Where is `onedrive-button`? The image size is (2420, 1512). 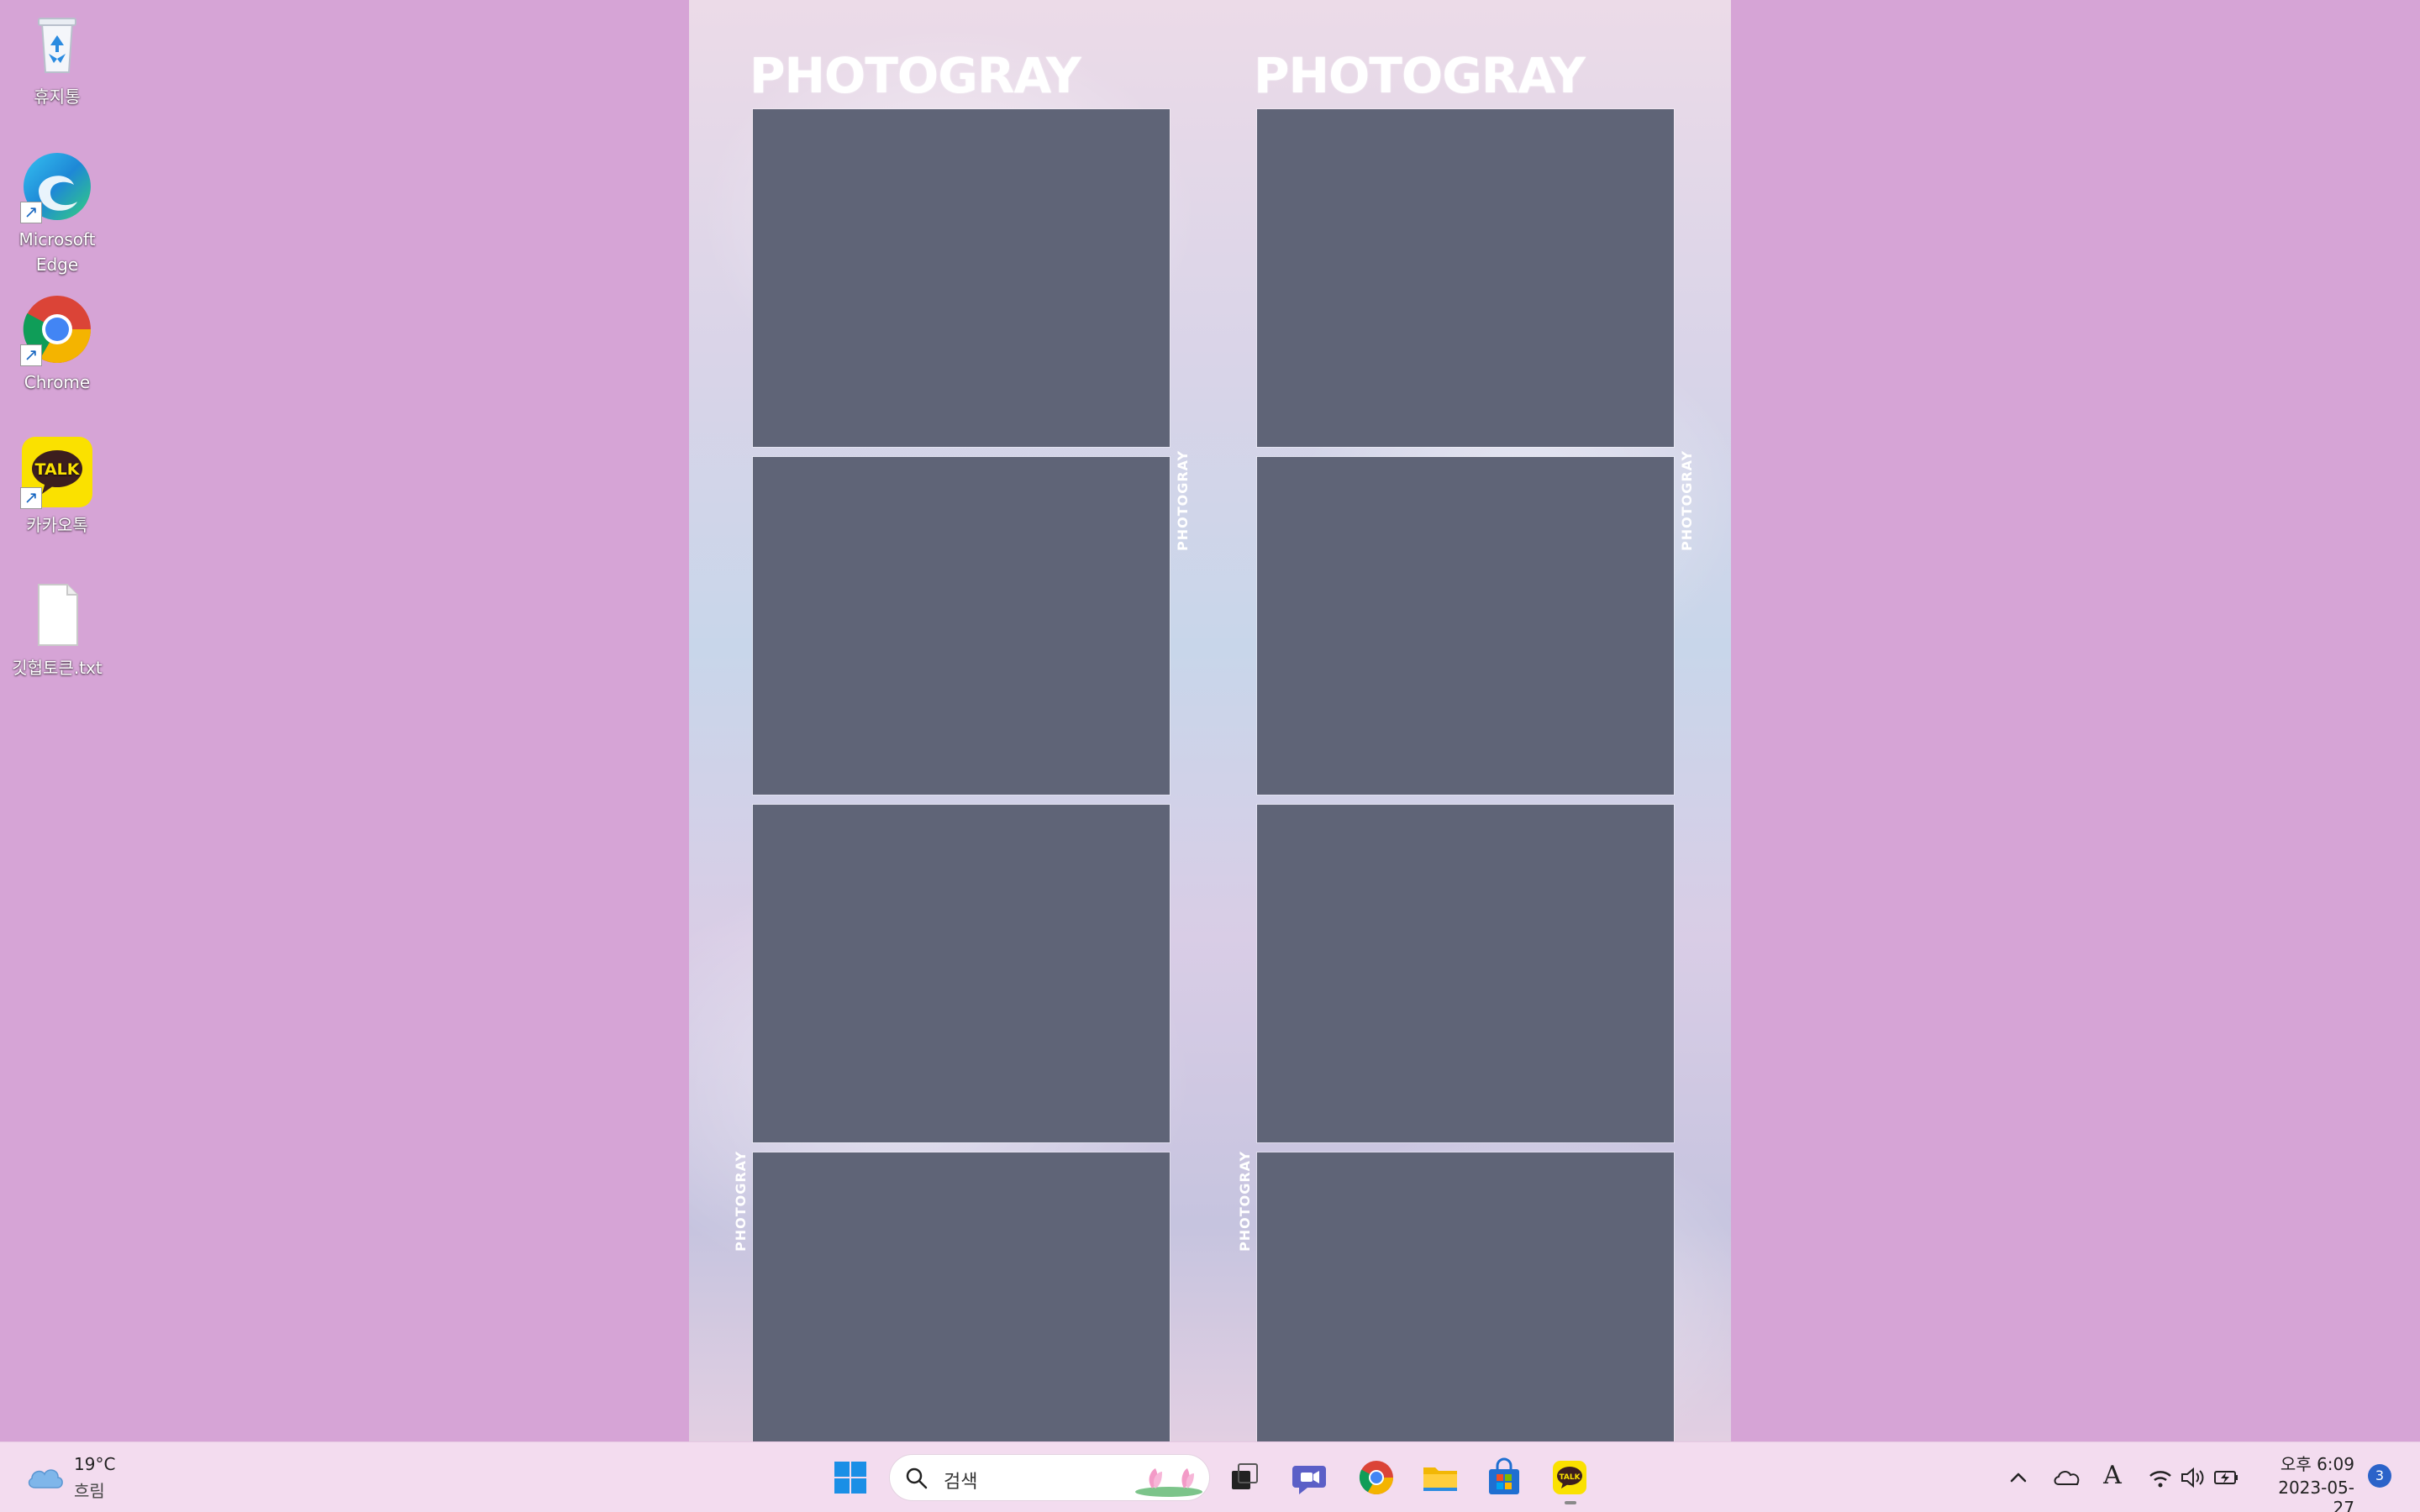
onedrive-button is located at coordinates (2067, 1477).